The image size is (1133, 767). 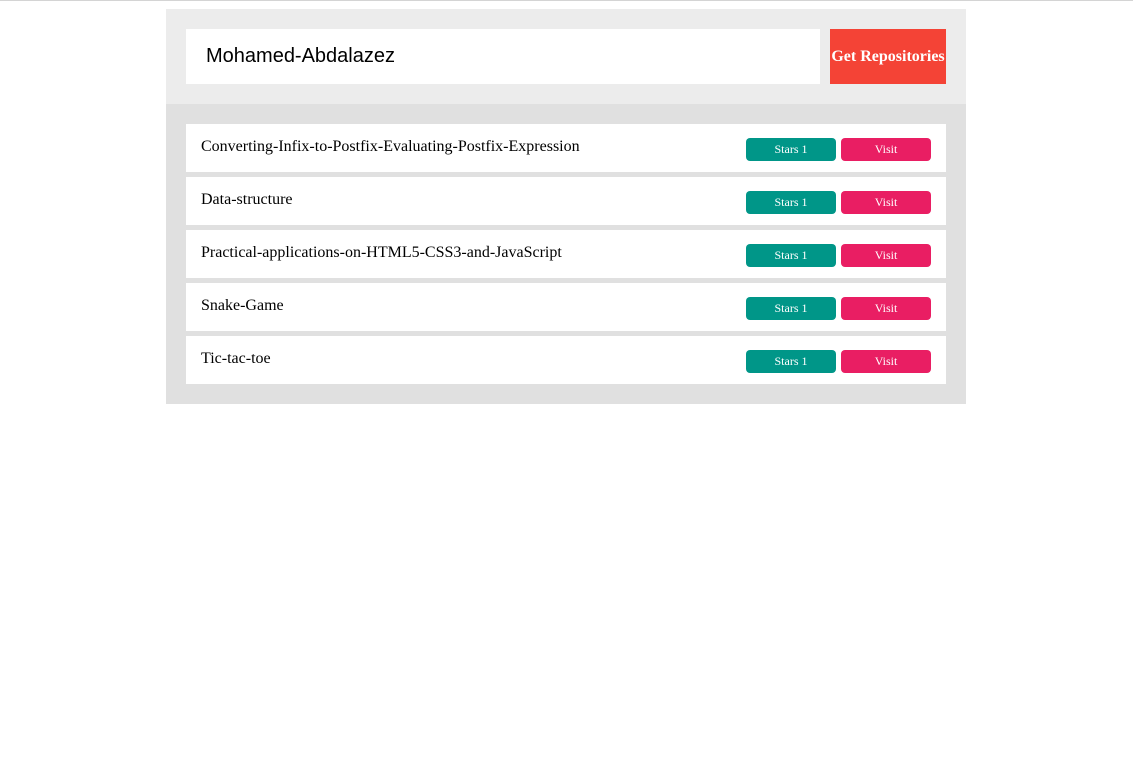 What do you see at coordinates (888, 56) in the screenshot?
I see `get-repositories-button: Get Repositories` at bounding box center [888, 56].